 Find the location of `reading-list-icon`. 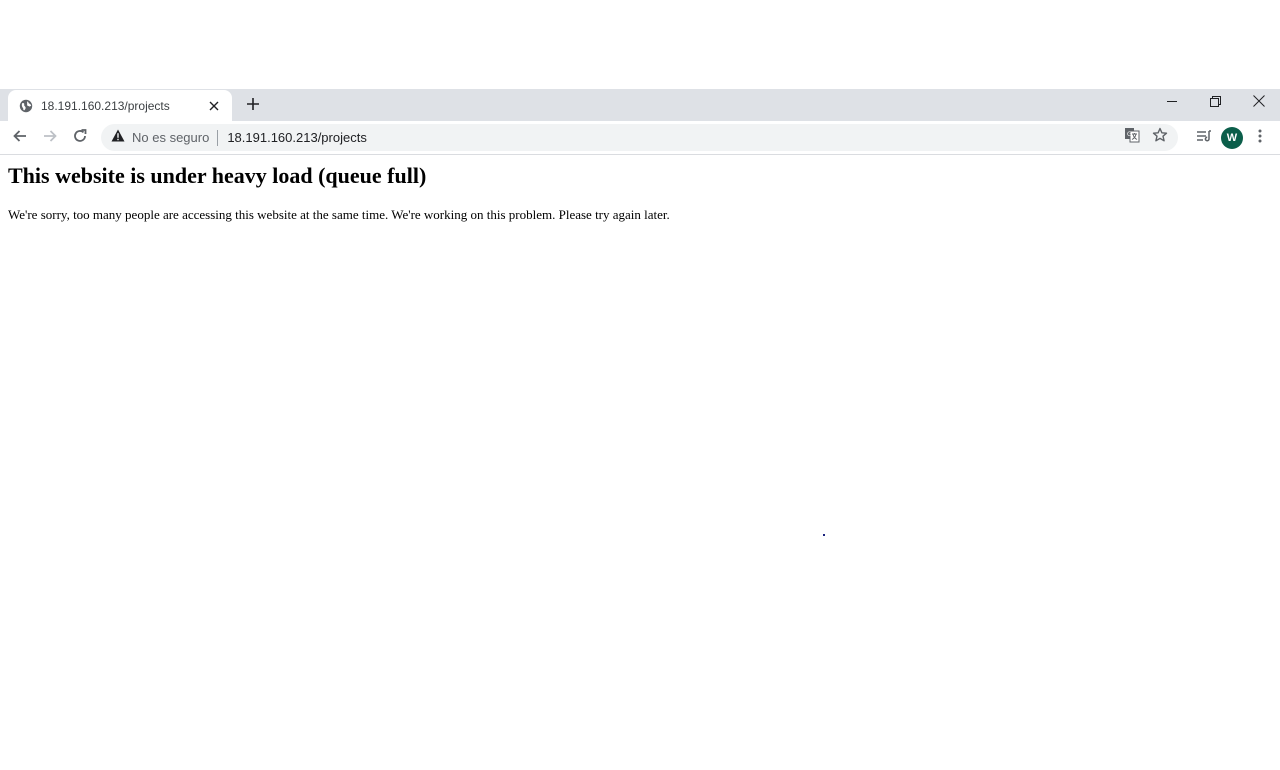

reading-list-icon is located at coordinates (1204, 138).